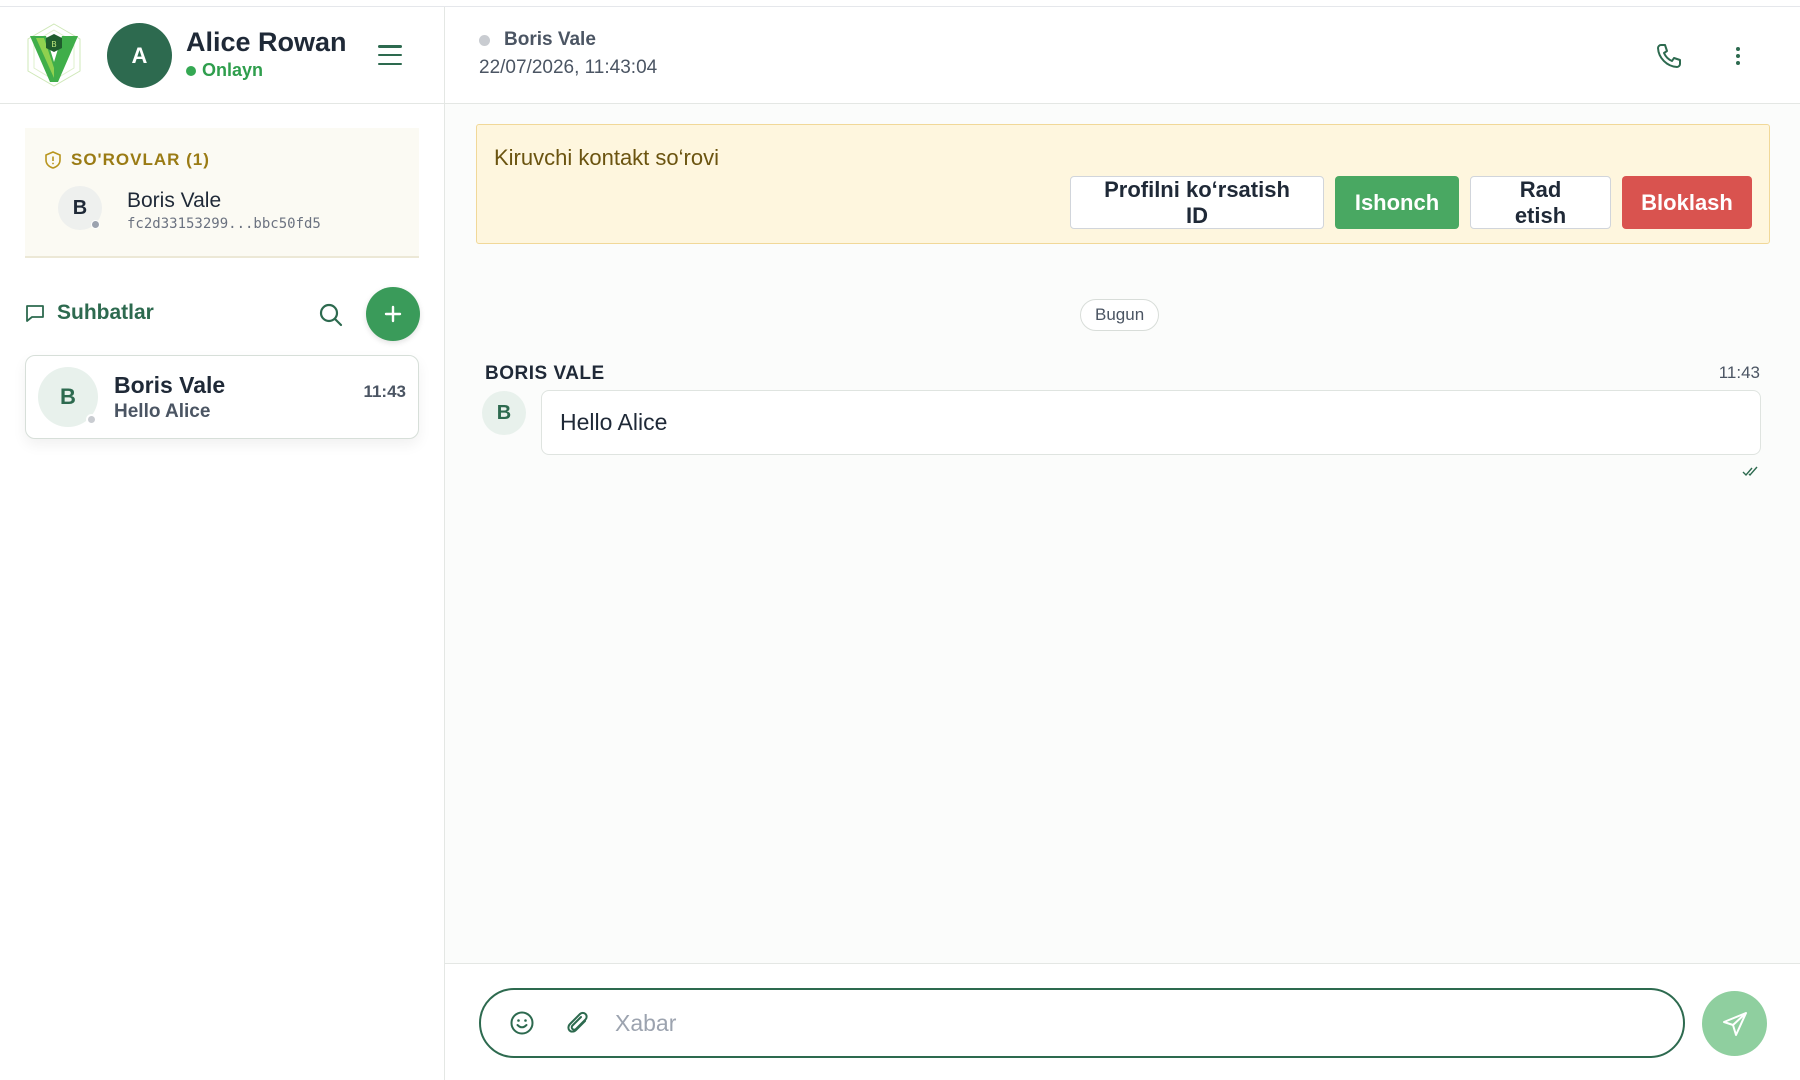 The width and height of the screenshot is (1800, 1080). What do you see at coordinates (170, 385) in the screenshot?
I see `chat-name: Boris Vale` at bounding box center [170, 385].